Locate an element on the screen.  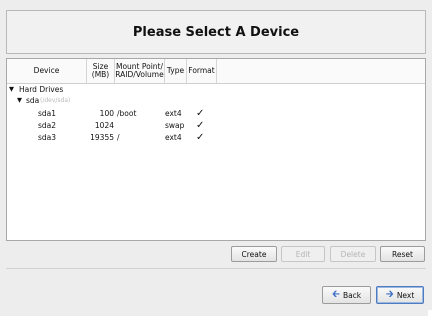
tree-row-sda: ▼ sda (/dev/sda) is located at coordinates (216, 100).